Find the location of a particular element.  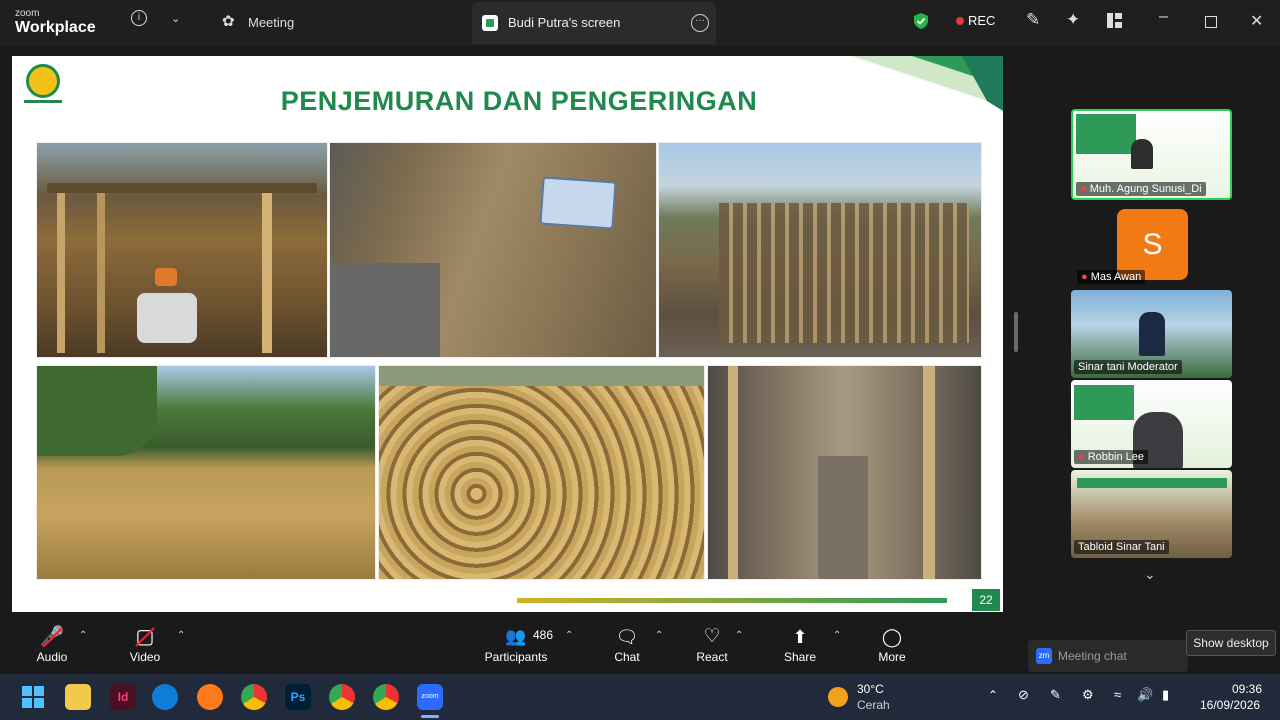

more-label: More is located at coordinates (892, 657).